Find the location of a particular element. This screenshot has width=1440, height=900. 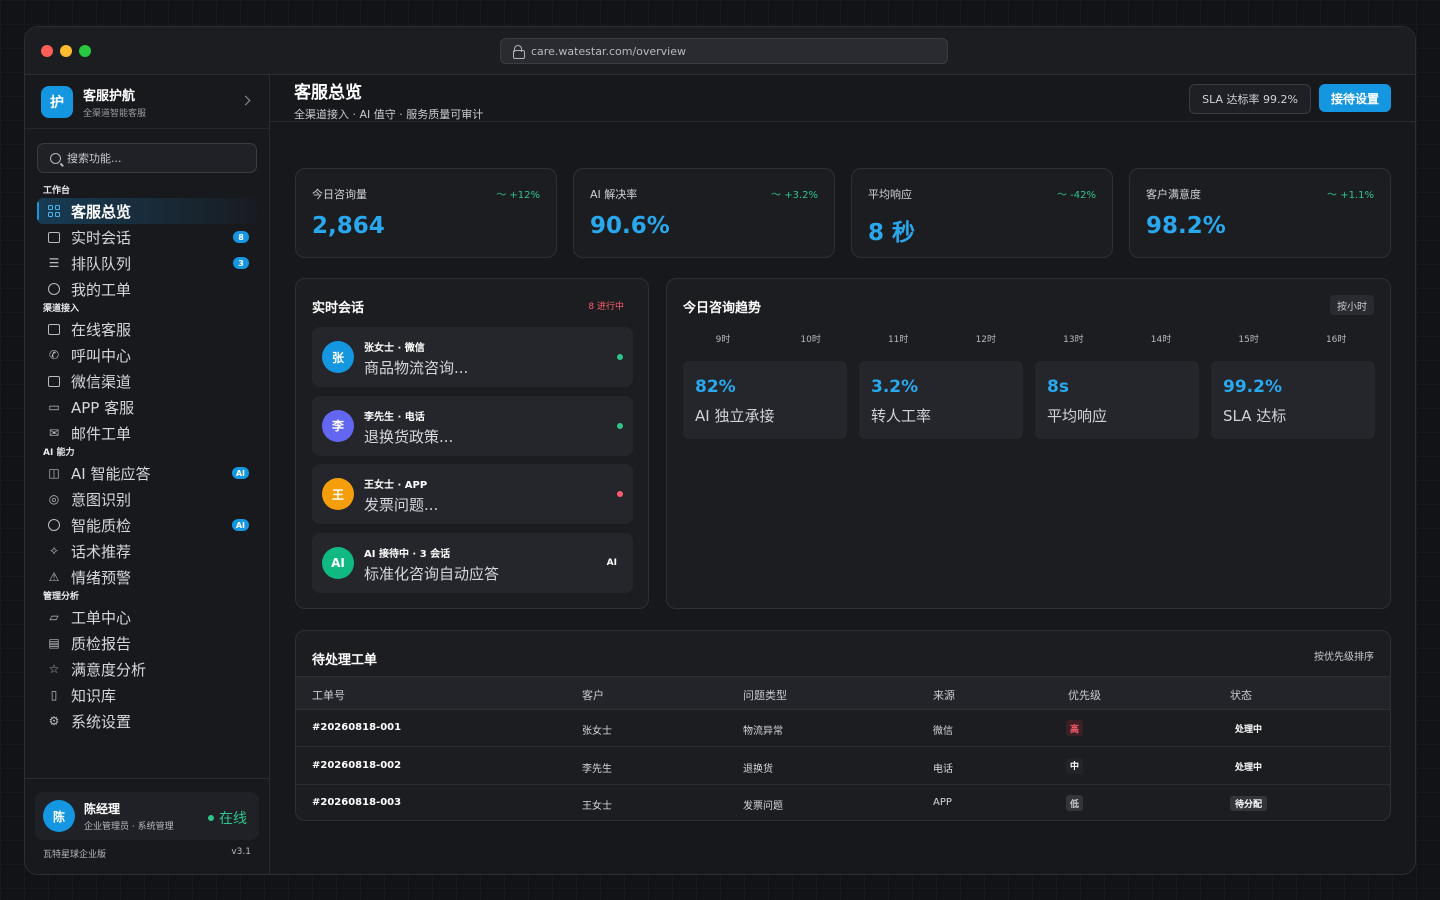

sidebar-item-32: ☆ 满意度分析 is located at coordinates (147, 669).